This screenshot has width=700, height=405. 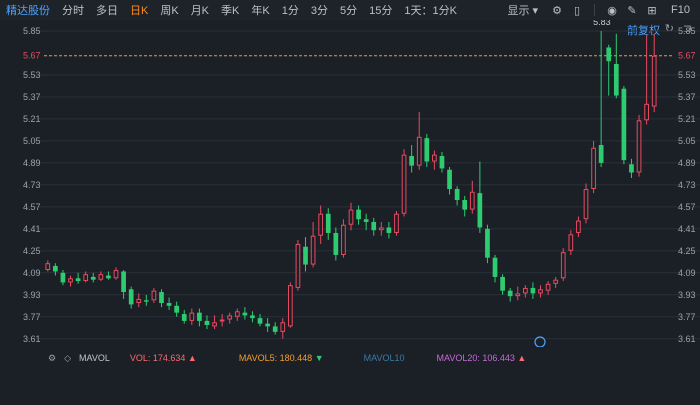 I want to click on tab-multiday: 多日, so click(x=107, y=10).